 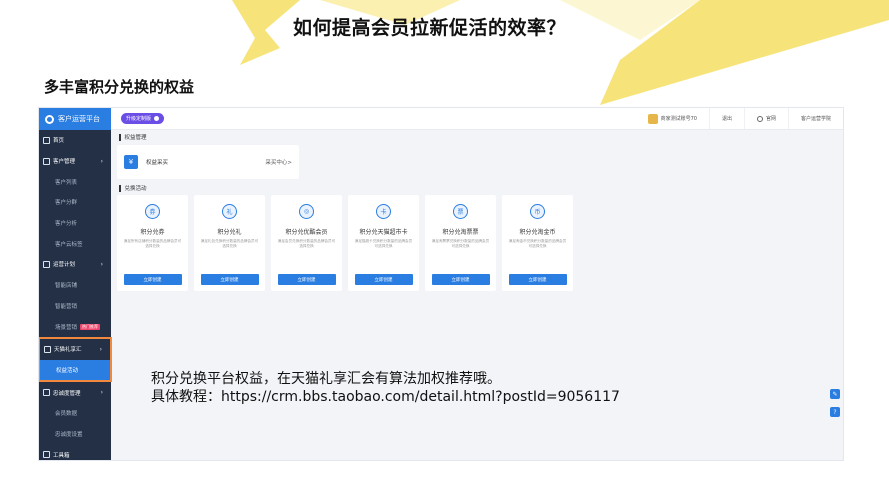 What do you see at coordinates (64, 265) in the screenshot?
I see `sidebar-item-label: 运营计划` at bounding box center [64, 265].